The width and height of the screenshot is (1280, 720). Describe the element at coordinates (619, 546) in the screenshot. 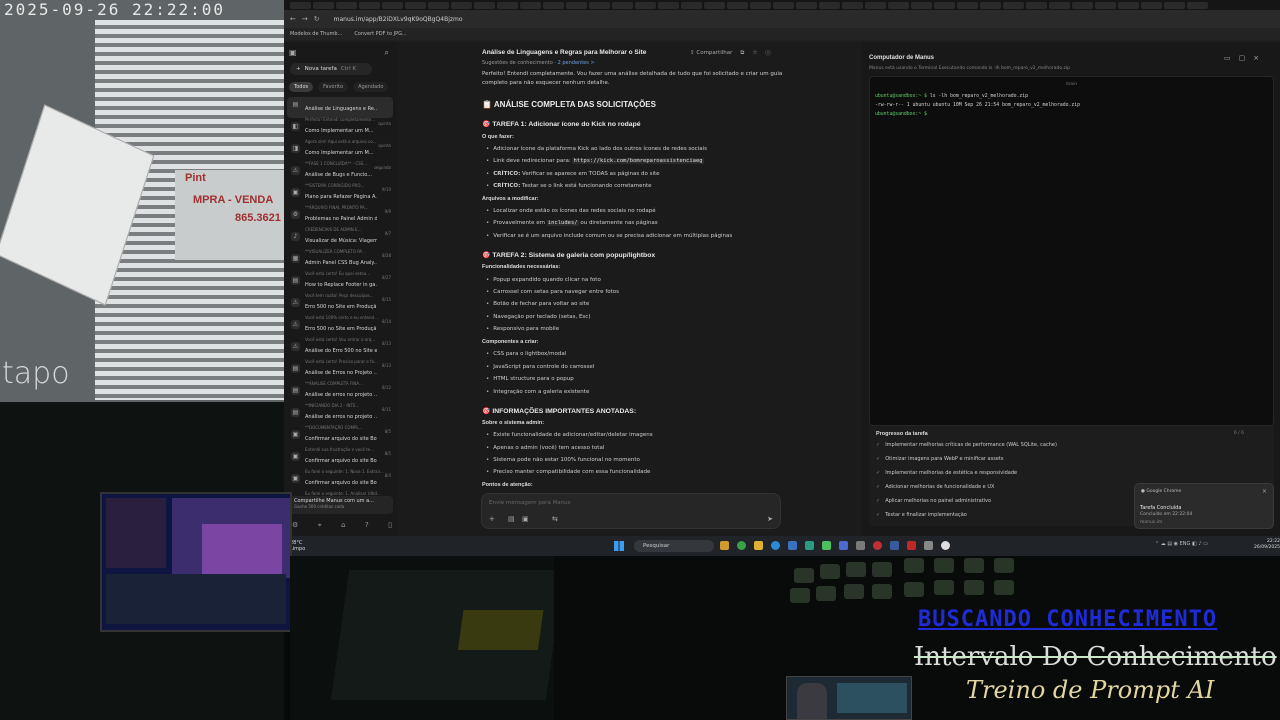

I see `windows-start-icon` at that location.